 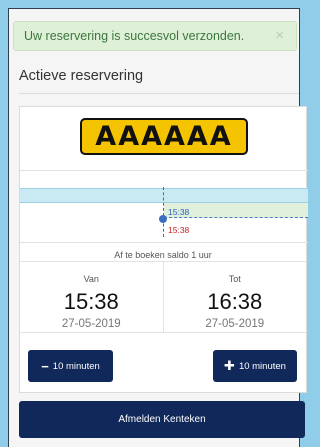 What do you see at coordinates (45, 366) in the screenshot?
I see `minus-icon: −` at bounding box center [45, 366].